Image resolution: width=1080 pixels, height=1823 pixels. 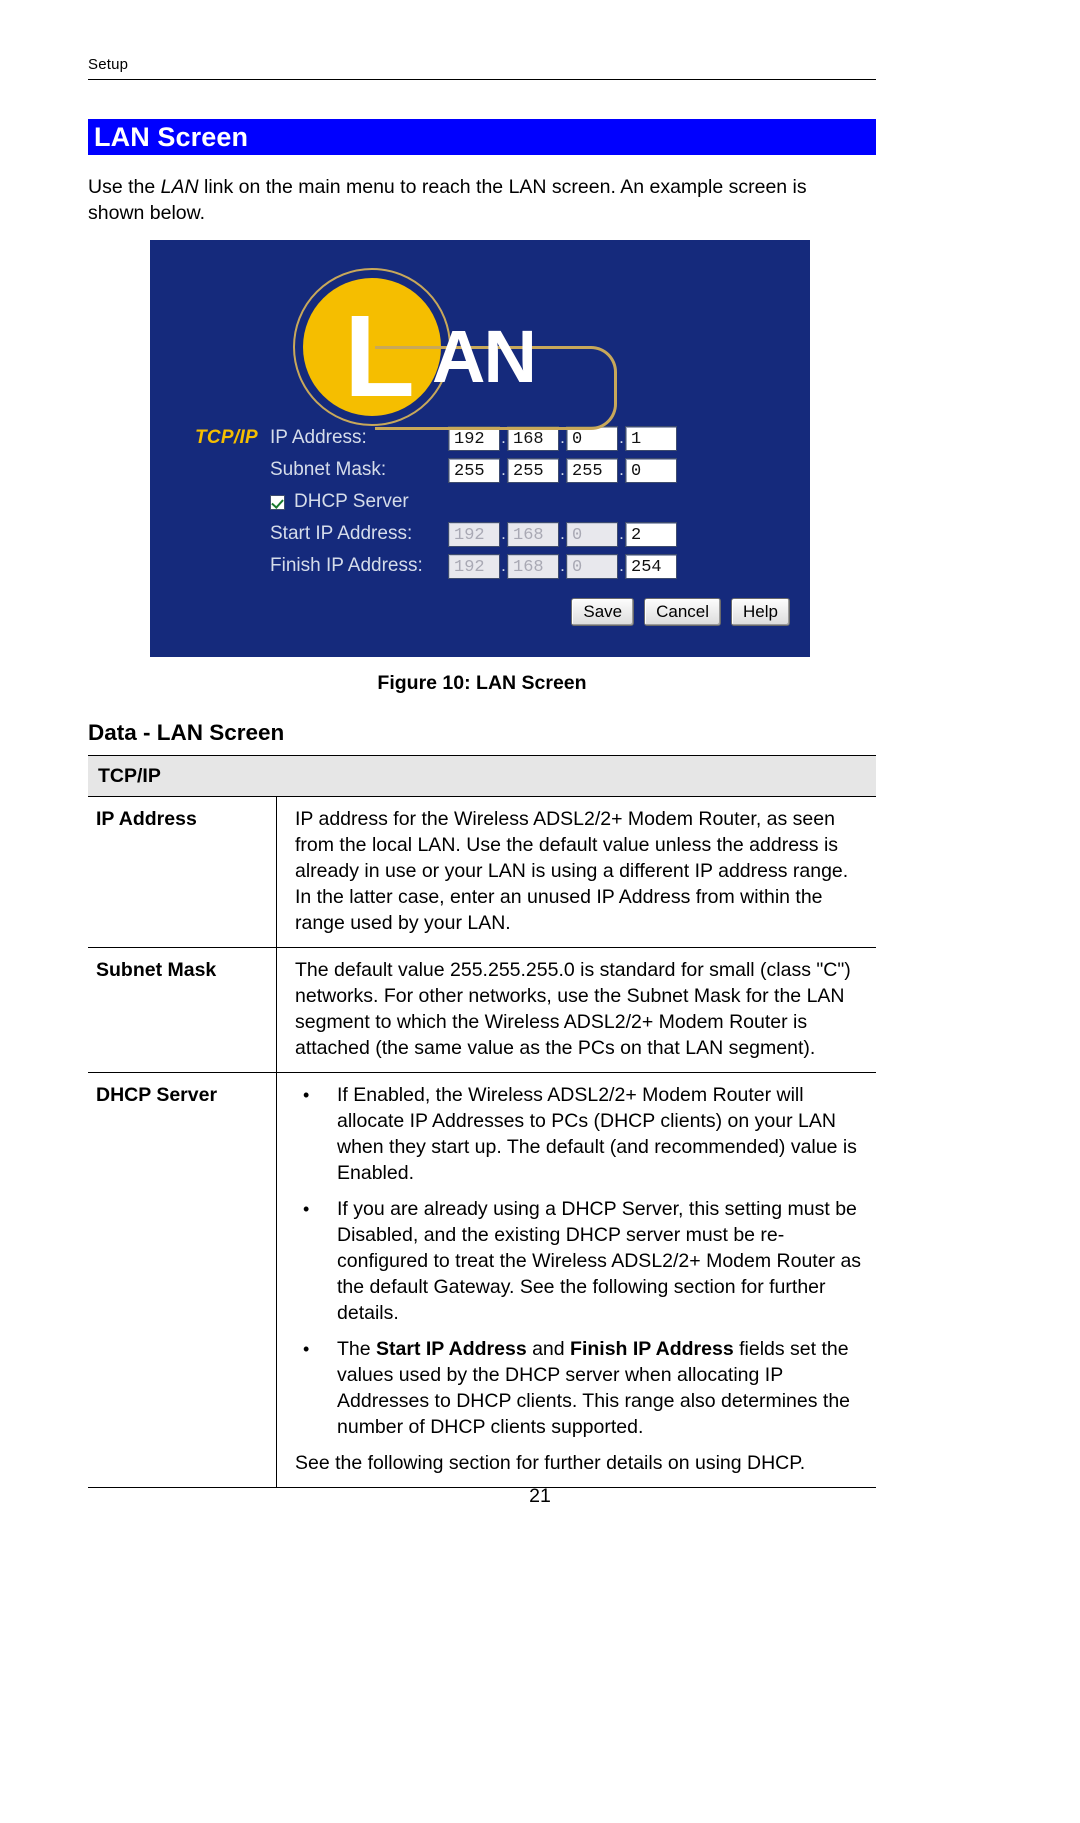 What do you see at coordinates (182, 872) in the screenshot?
I see `row-key-ip-address: IP Address` at bounding box center [182, 872].